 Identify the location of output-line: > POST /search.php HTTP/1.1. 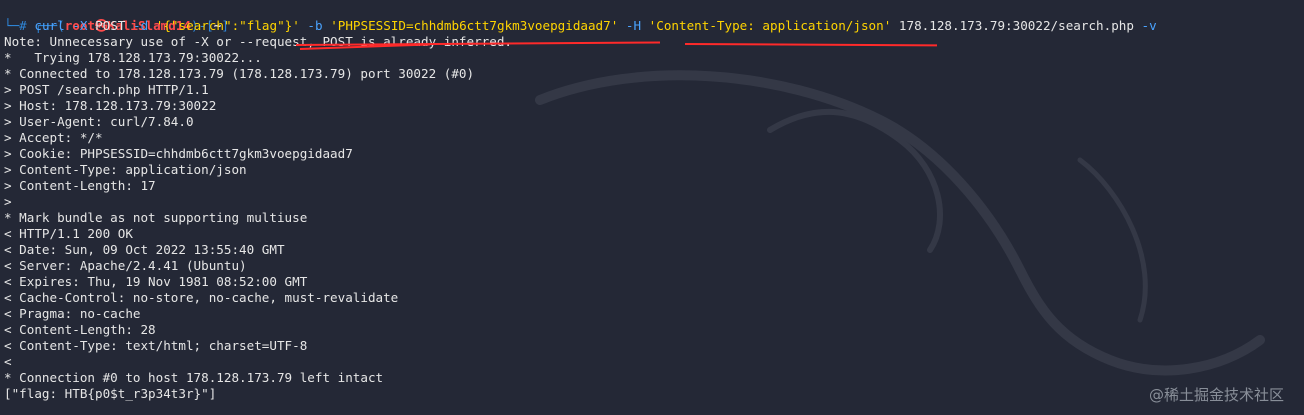
(106, 89).